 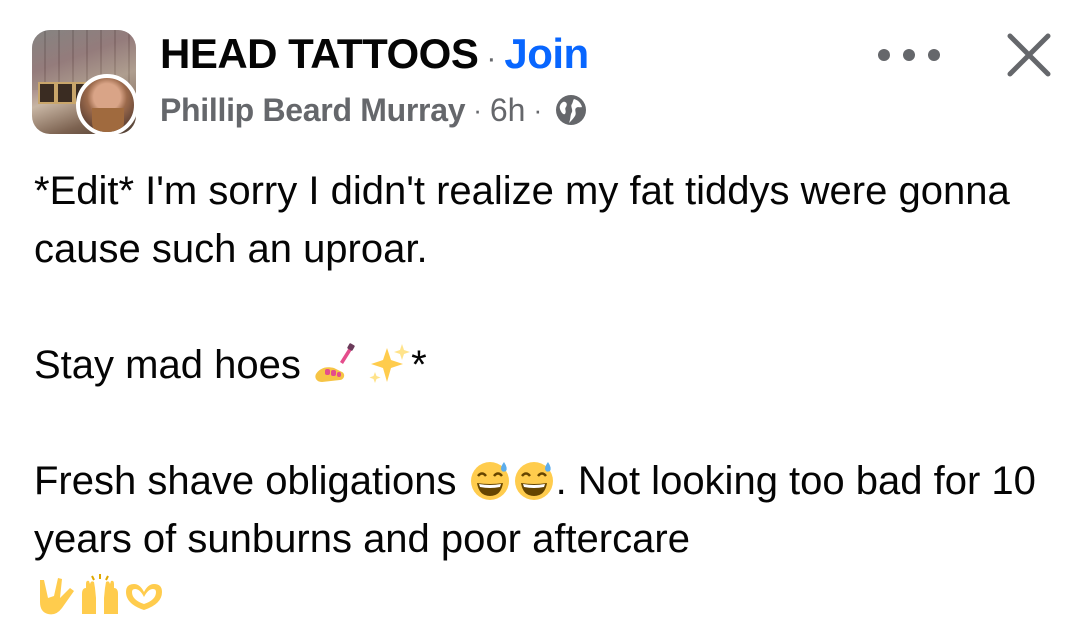 I want to click on title-row: HEAD TATTOOS · Join, so click(x=374, y=55).